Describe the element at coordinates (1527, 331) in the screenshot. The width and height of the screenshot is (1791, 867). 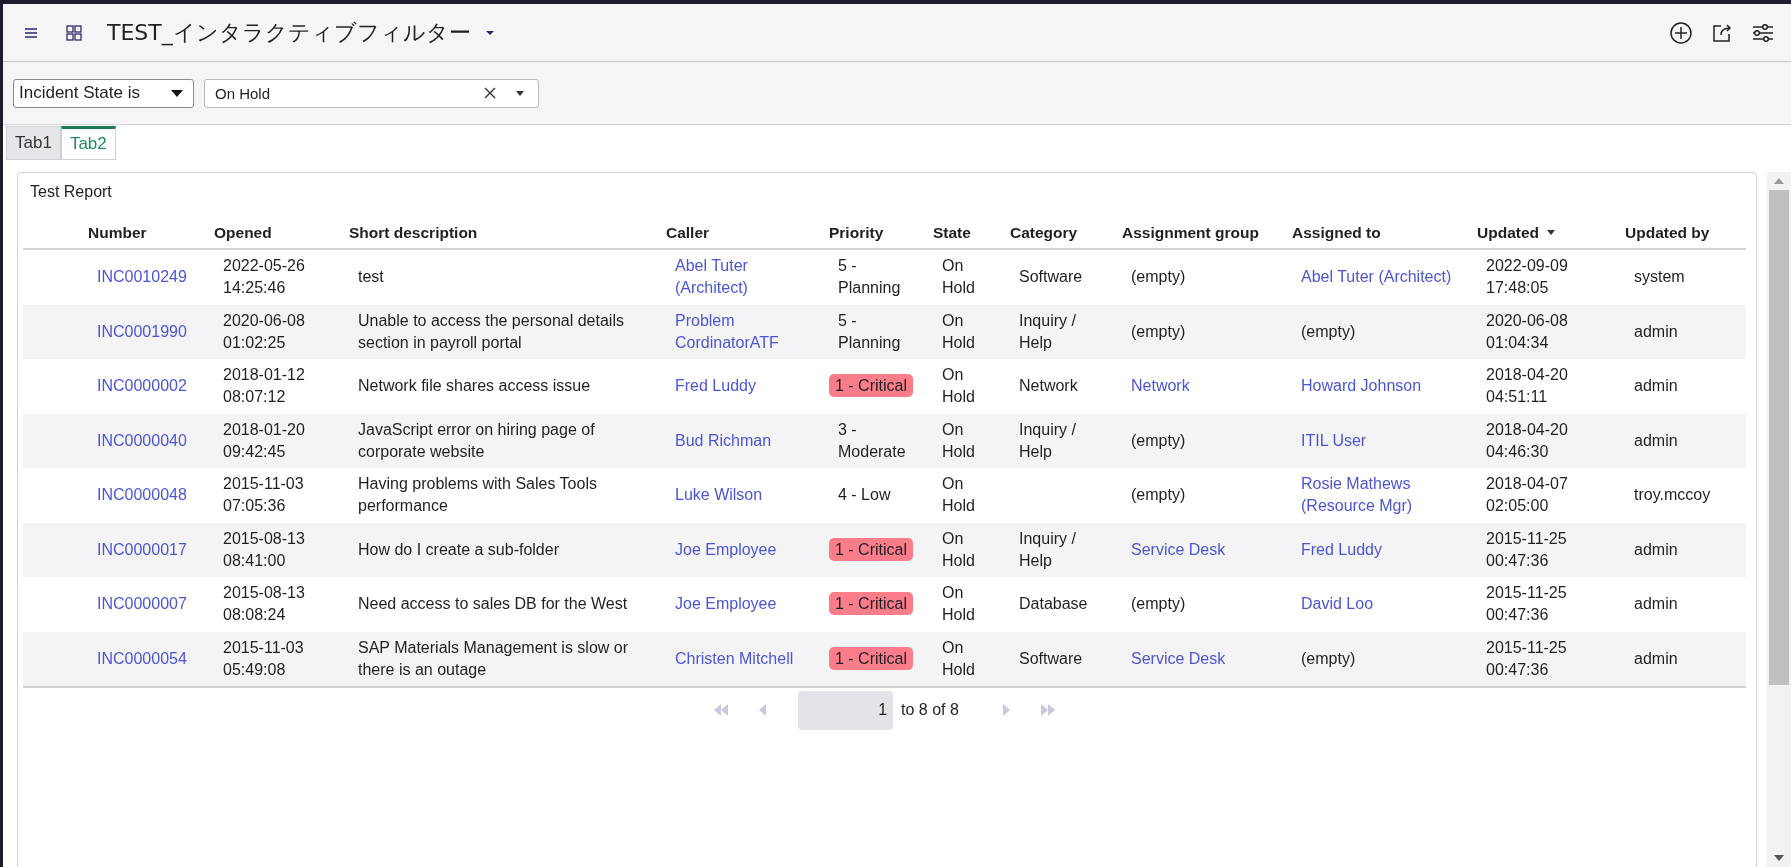
I see `table-cell: 2020-06-08 01:04:34` at that location.